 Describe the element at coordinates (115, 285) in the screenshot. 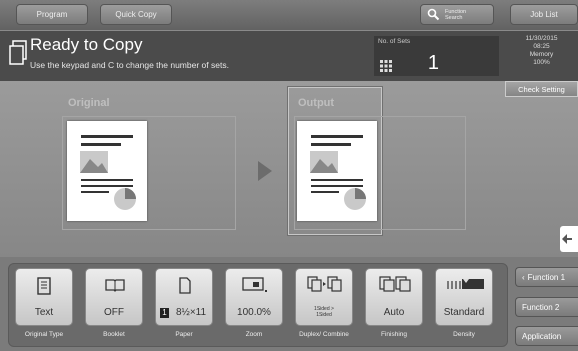

I see `book-icon` at that location.